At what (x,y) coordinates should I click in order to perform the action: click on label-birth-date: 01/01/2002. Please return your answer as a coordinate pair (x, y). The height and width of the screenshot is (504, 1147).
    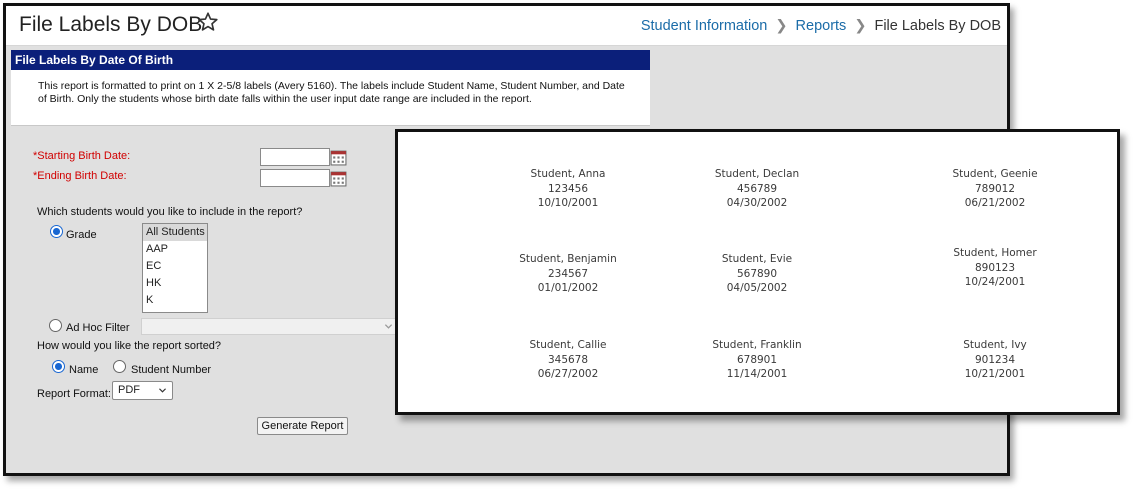
    Looking at the image, I should click on (568, 288).